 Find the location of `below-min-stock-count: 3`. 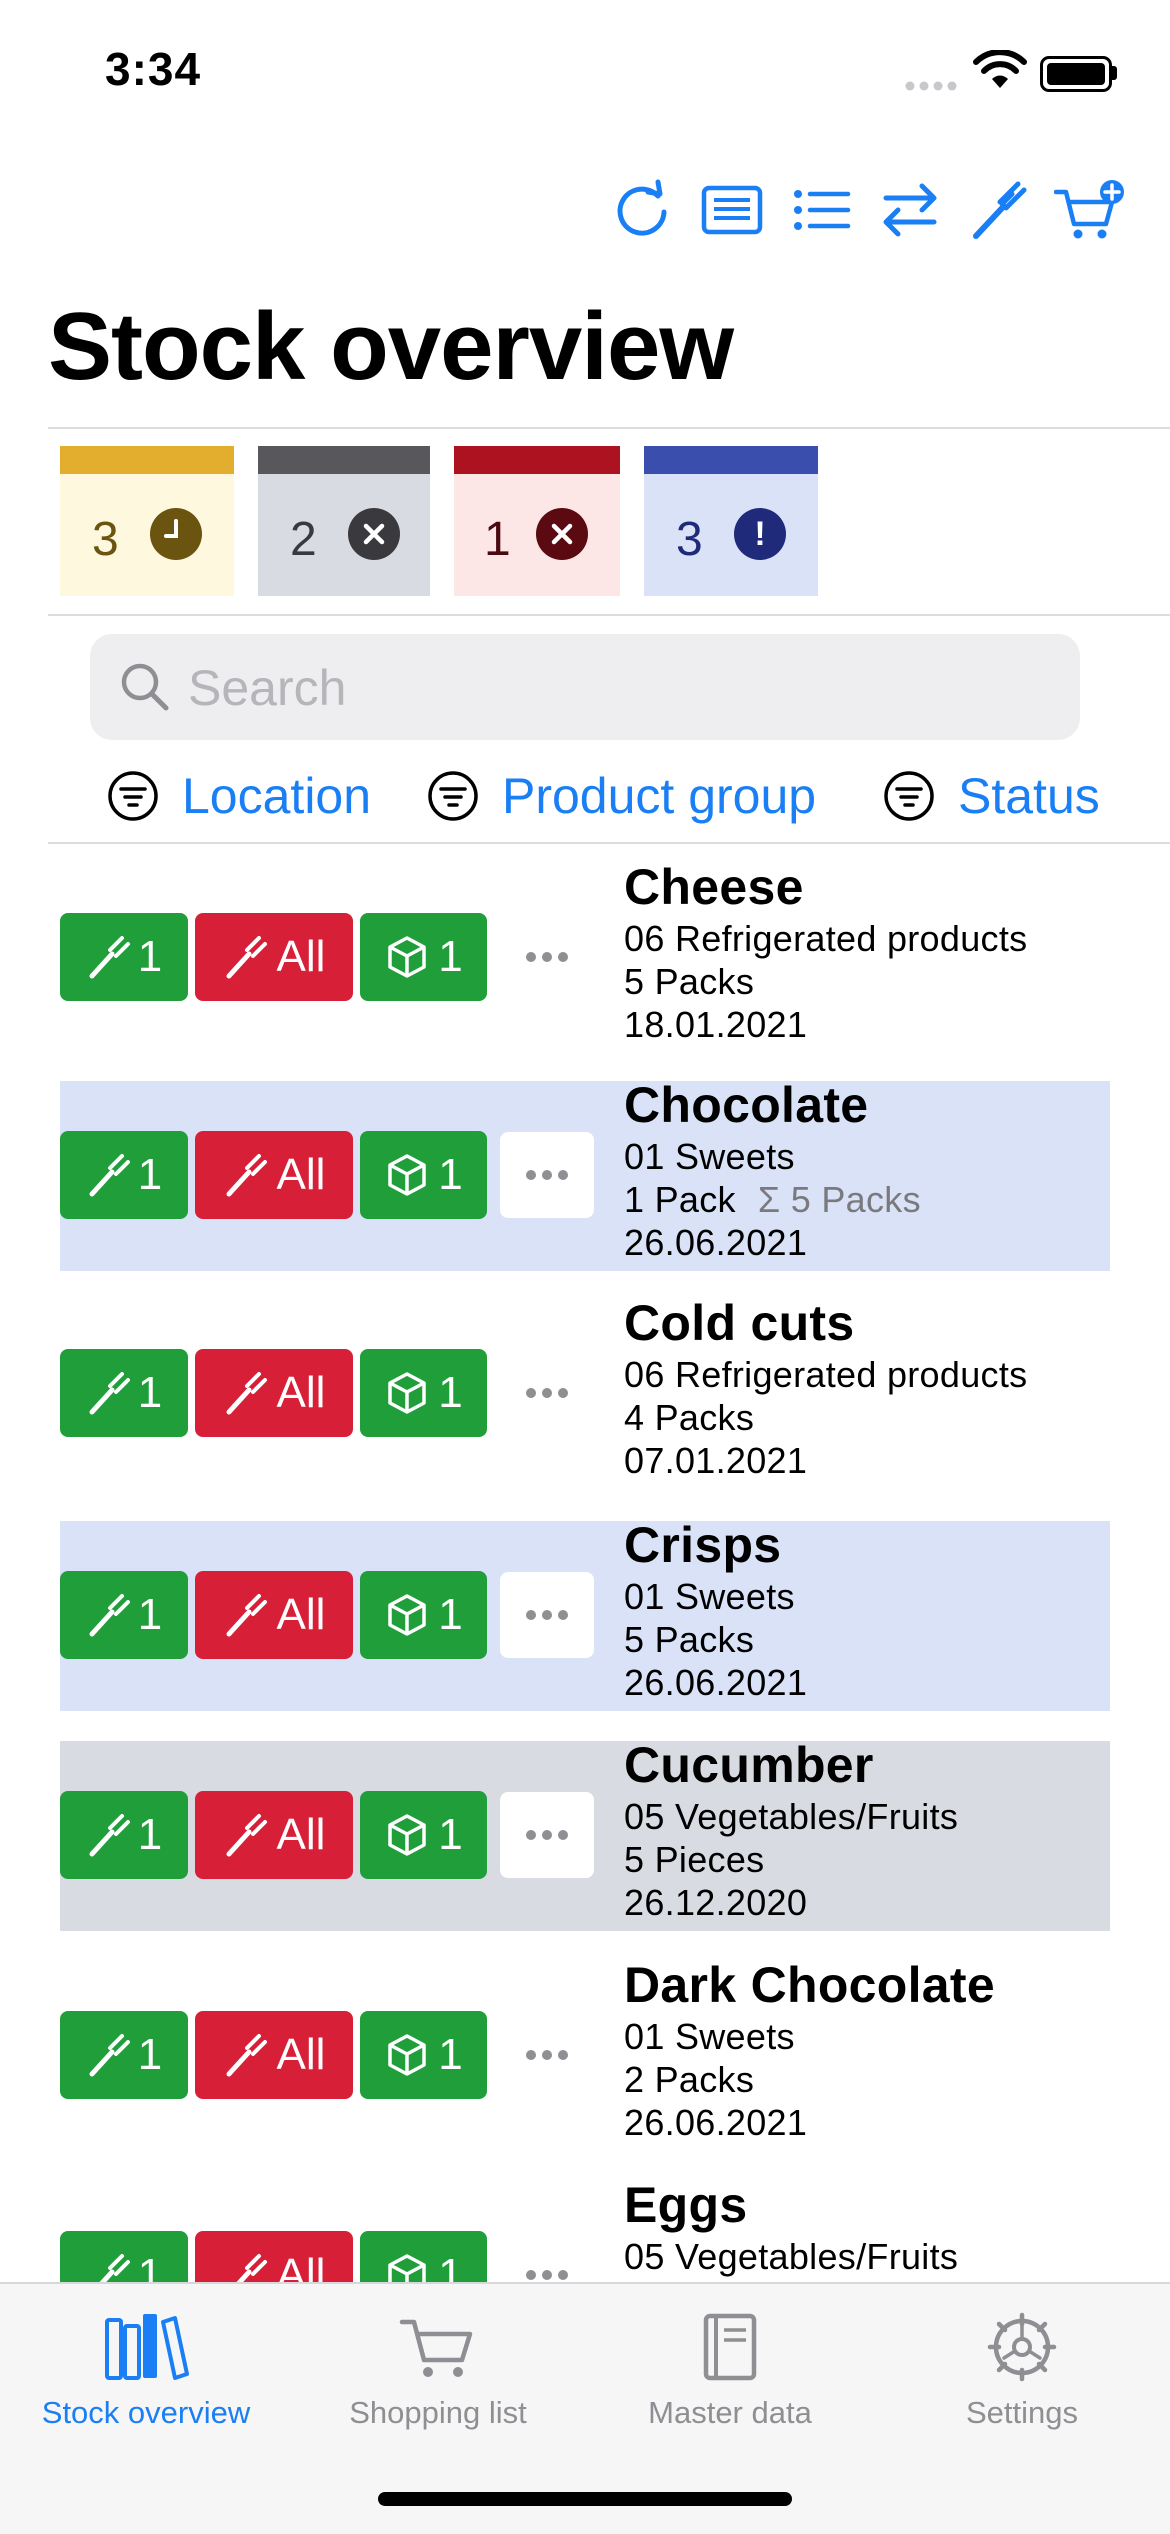

below-min-stock-count: 3 is located at coordinates (689, 539).